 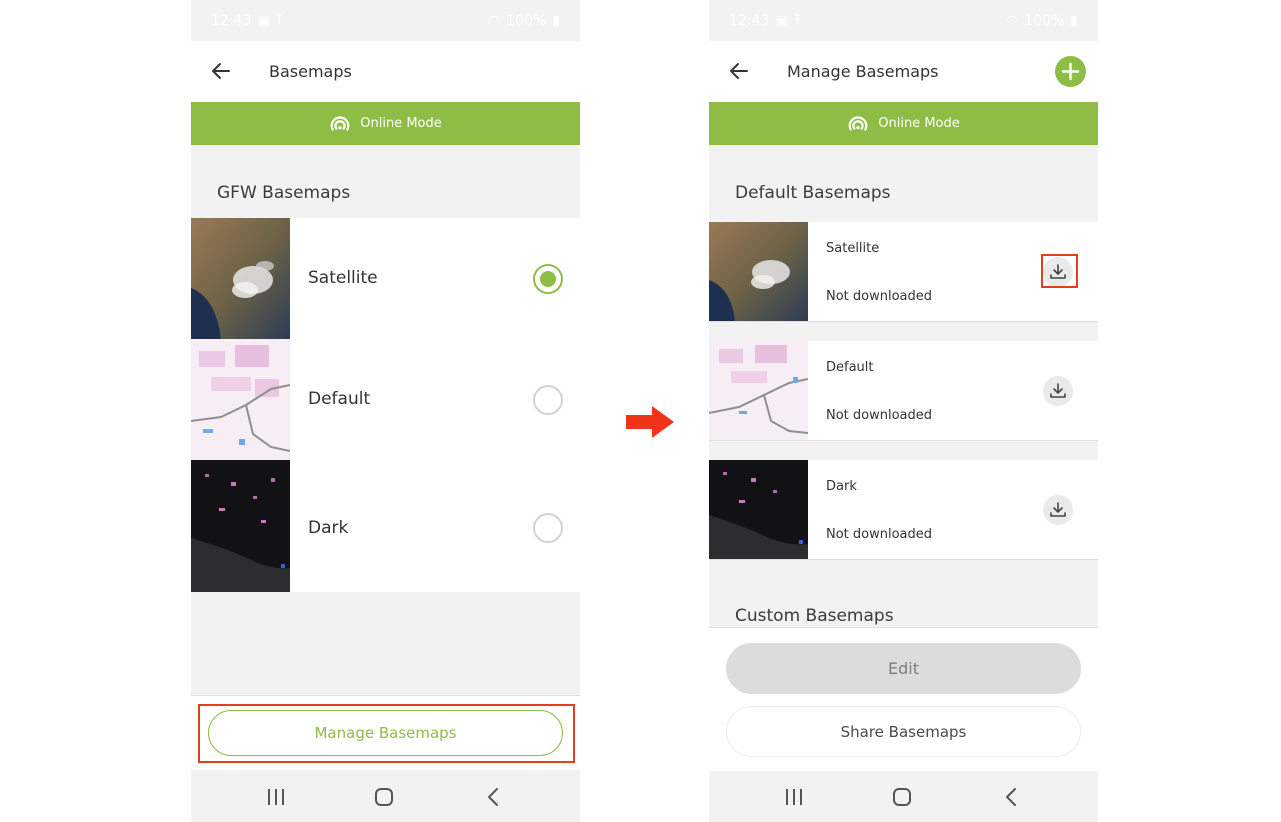 I want to click on basemap-row-satellite: Satellite Not downloaded, so click(x=903, y=272).